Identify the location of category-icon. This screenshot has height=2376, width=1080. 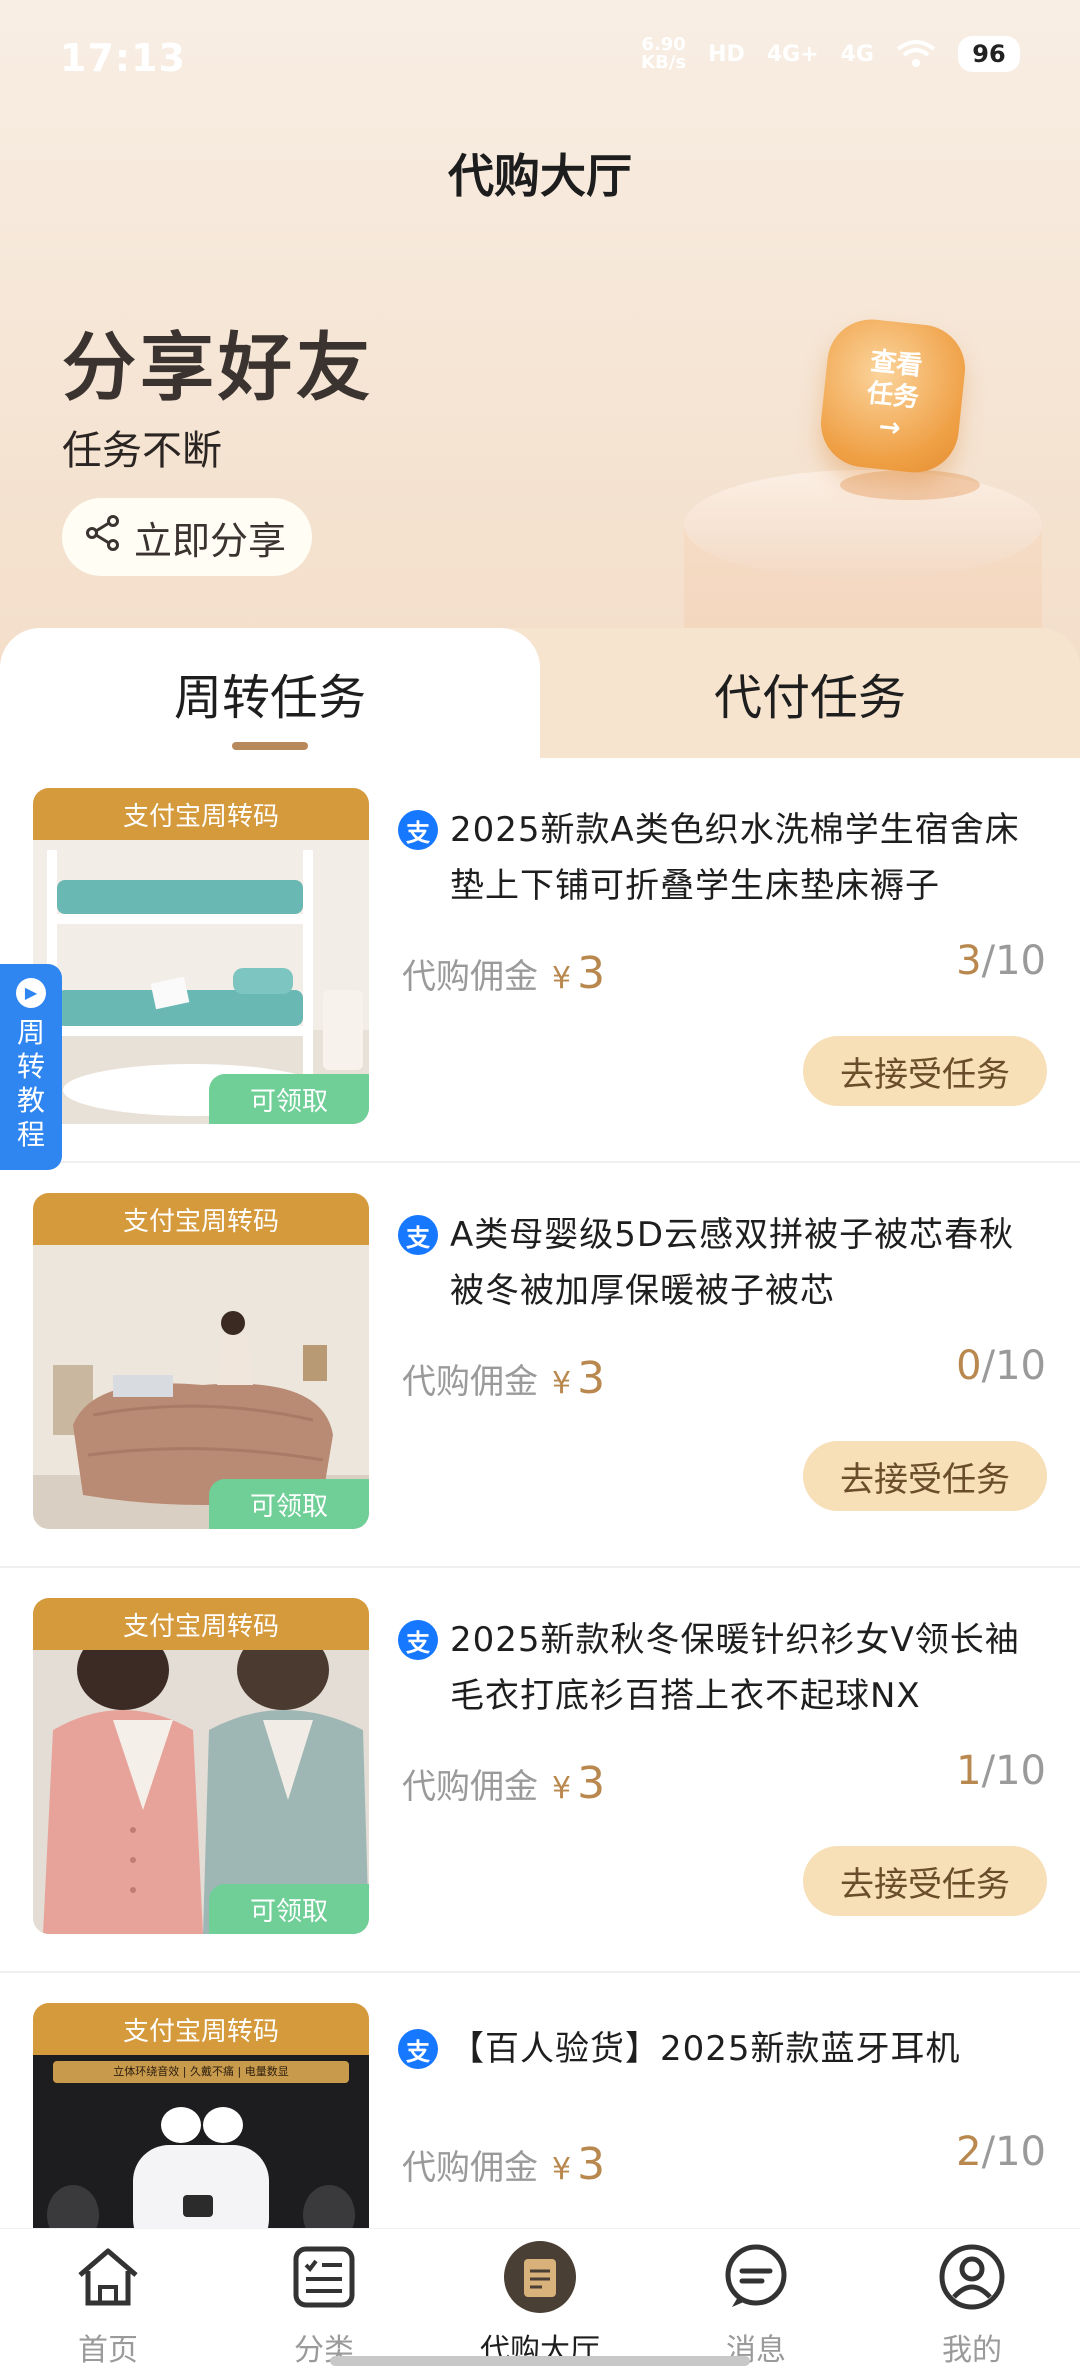
(324, 2277).